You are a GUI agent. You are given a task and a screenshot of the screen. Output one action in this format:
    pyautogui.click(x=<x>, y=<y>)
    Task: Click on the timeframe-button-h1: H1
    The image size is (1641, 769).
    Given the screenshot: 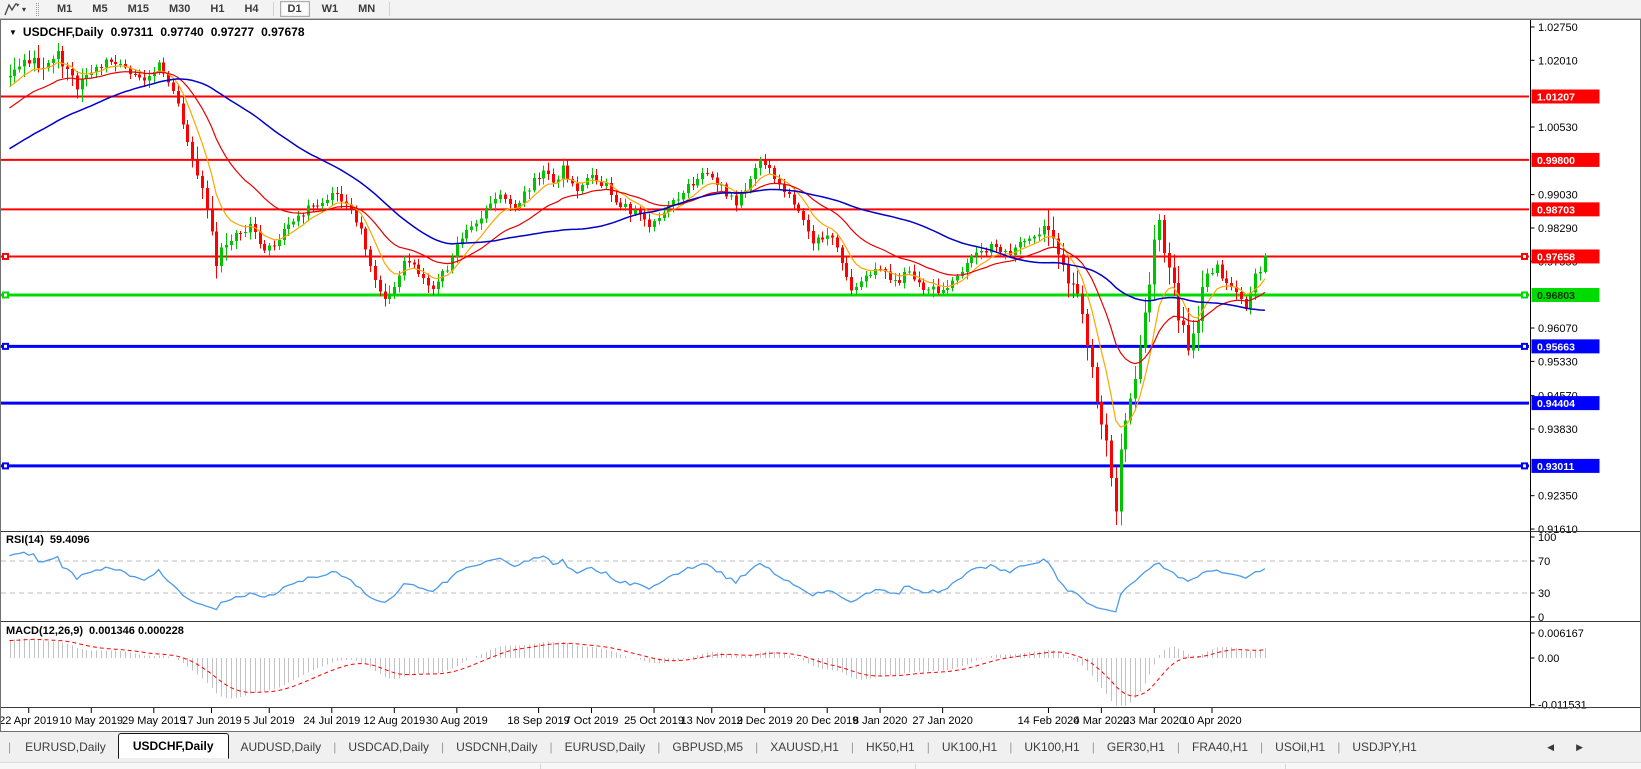 What is the action you would take?
    pyautogui.click(x=217, y=9)
    